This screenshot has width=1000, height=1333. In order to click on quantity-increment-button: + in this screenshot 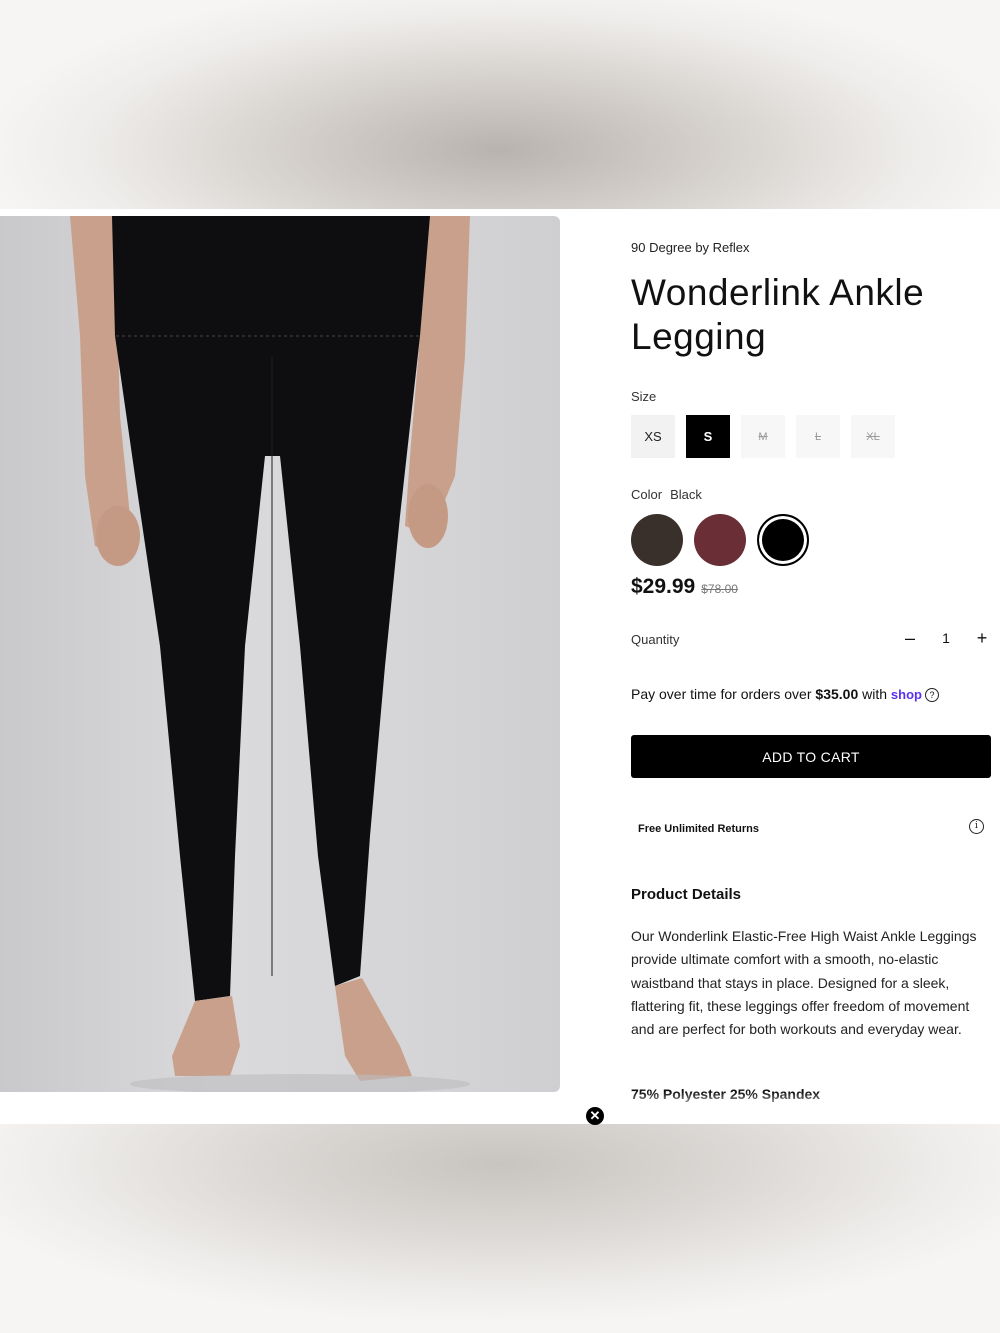, I will do `click(982, 638)`.